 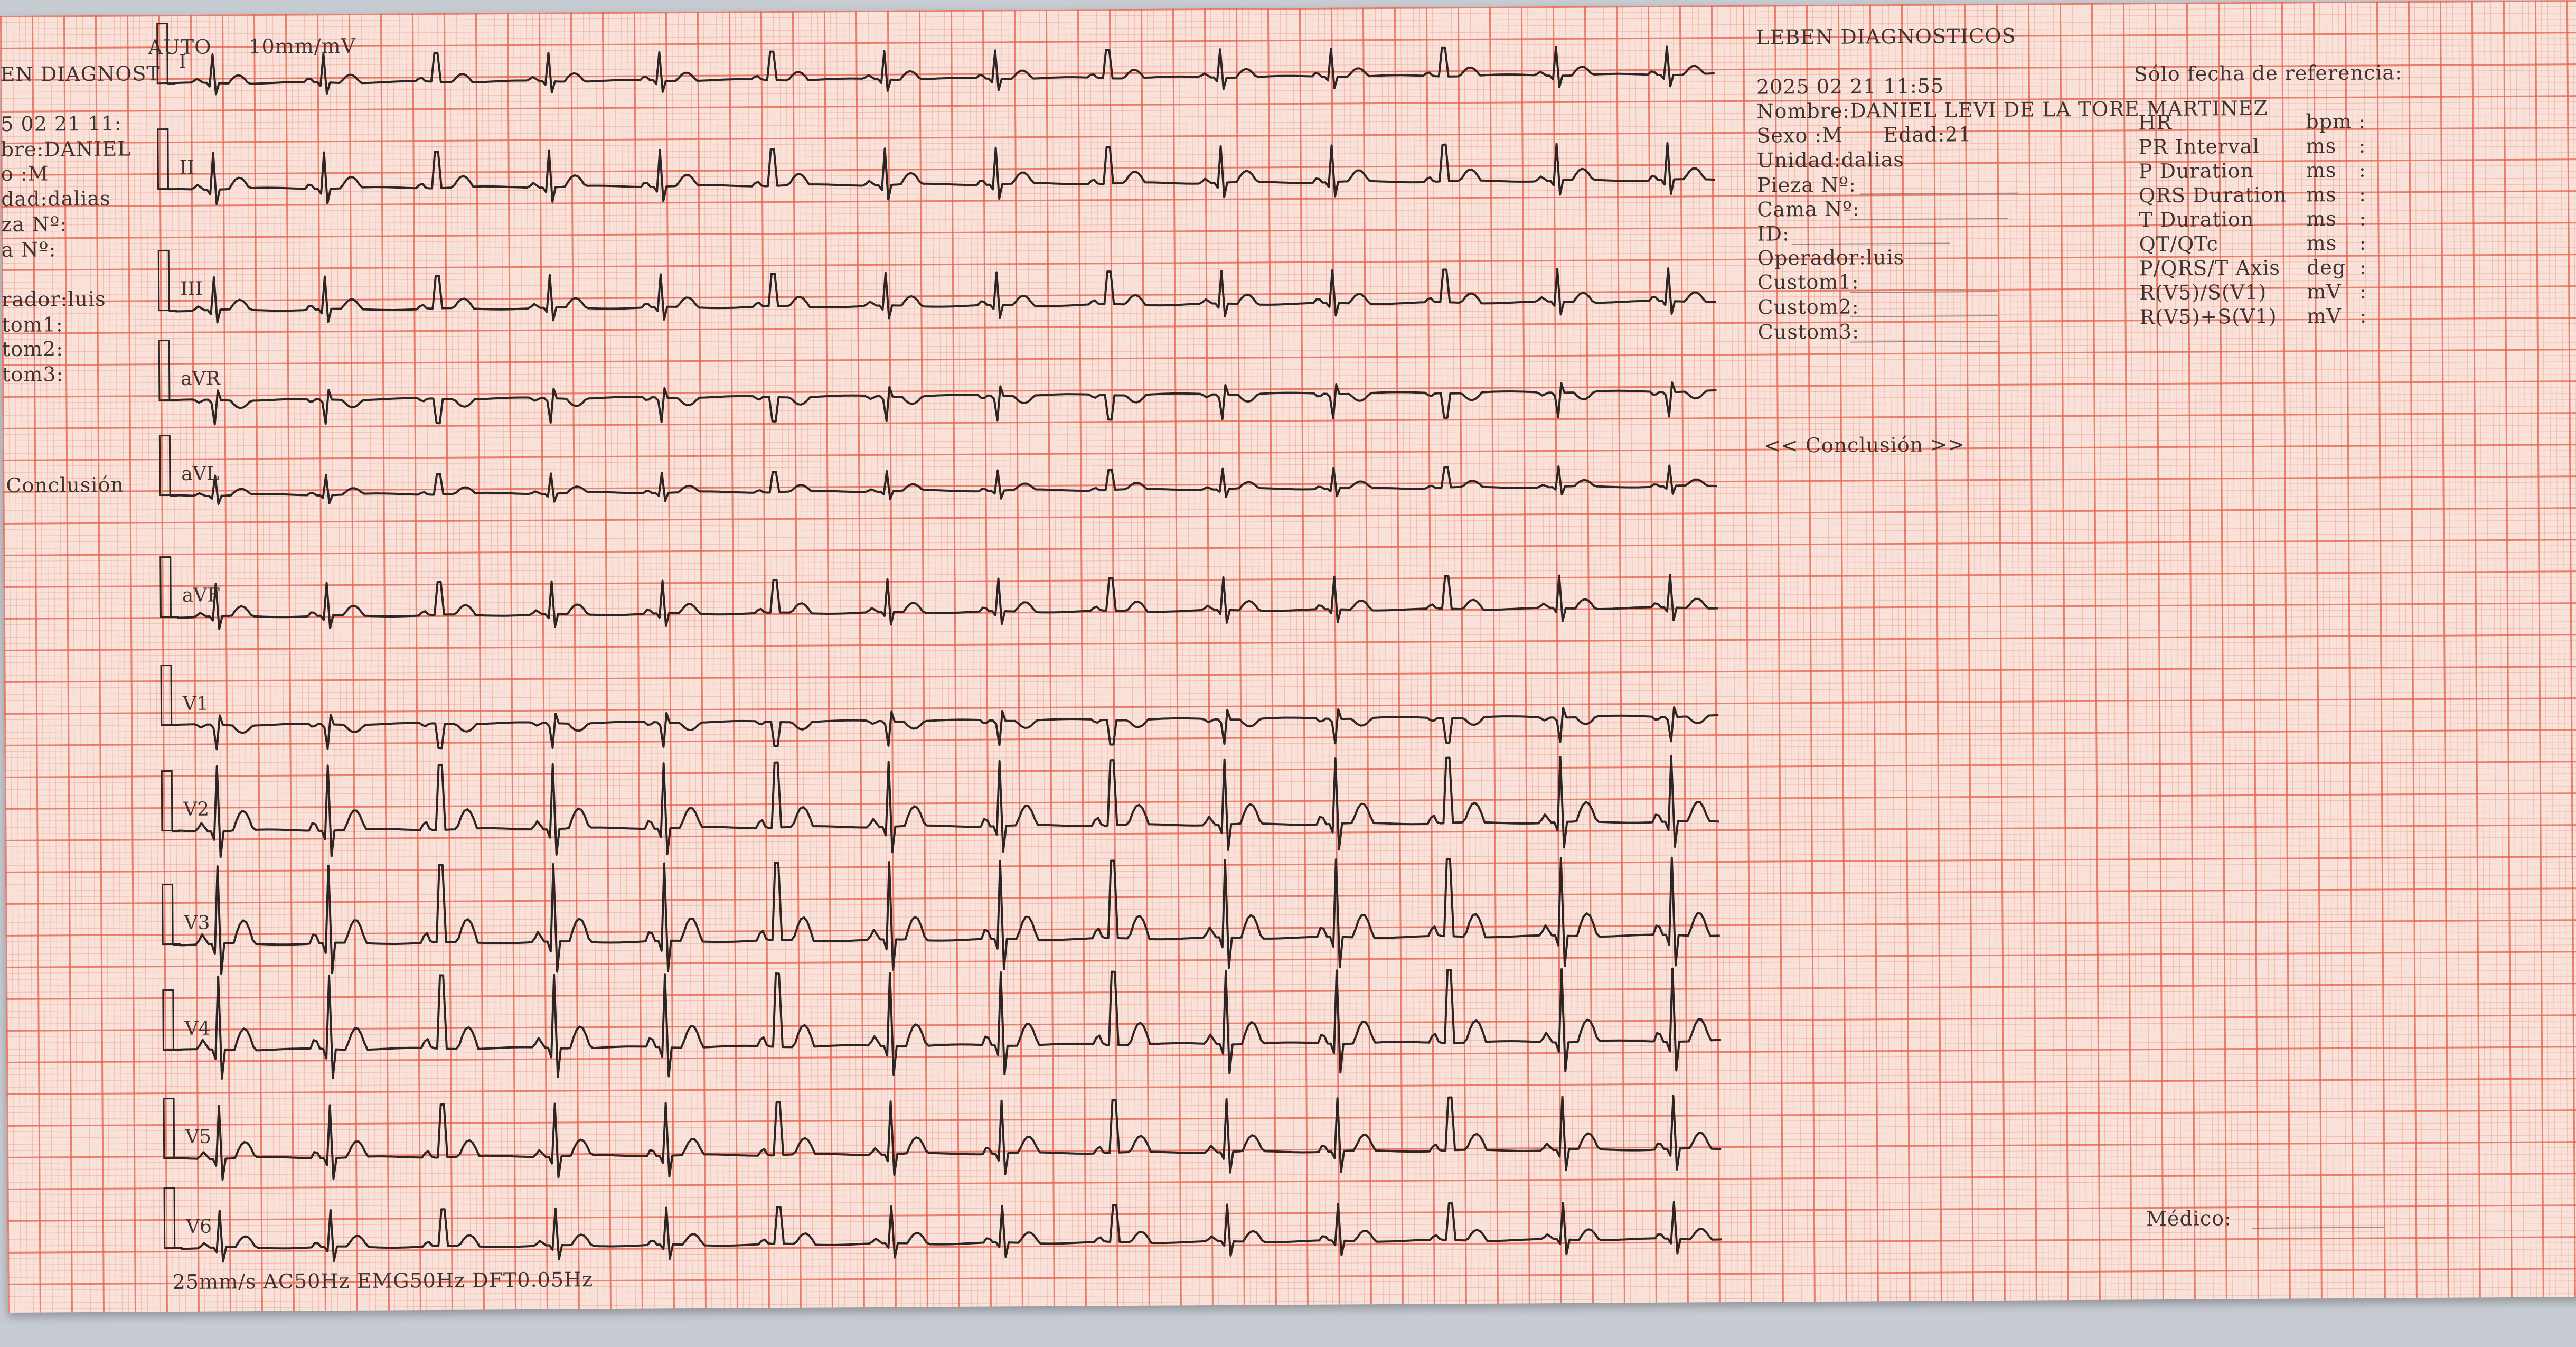 I want to click on ecg-trace-aVL, so click(x=943, y=484).